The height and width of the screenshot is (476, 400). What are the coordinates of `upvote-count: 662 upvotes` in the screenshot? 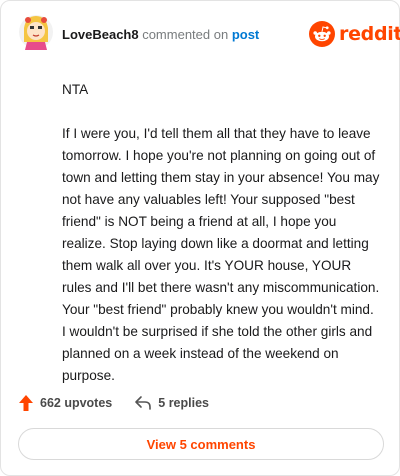 It's located at (76, 403).